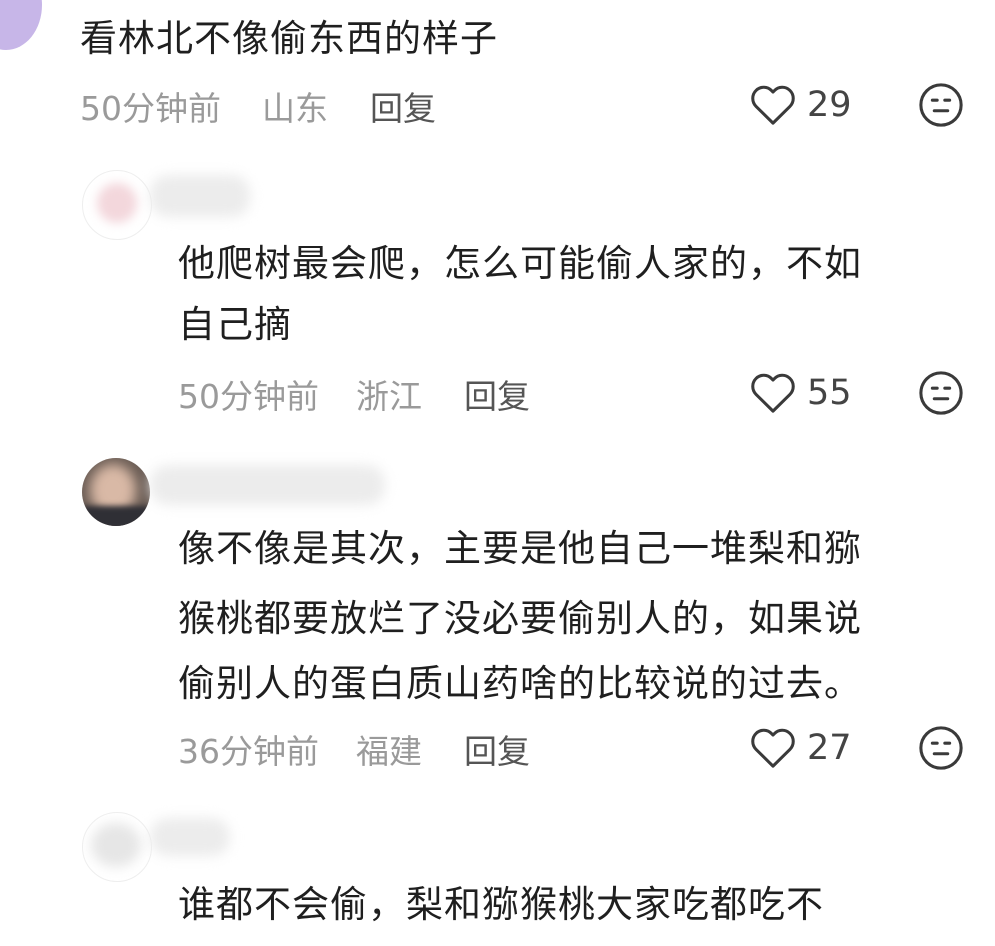 This screenshot has width=995, height=946. Describe the element at coordinates (829, 105) in the screenshot. I see `like-count: 29` at that location.